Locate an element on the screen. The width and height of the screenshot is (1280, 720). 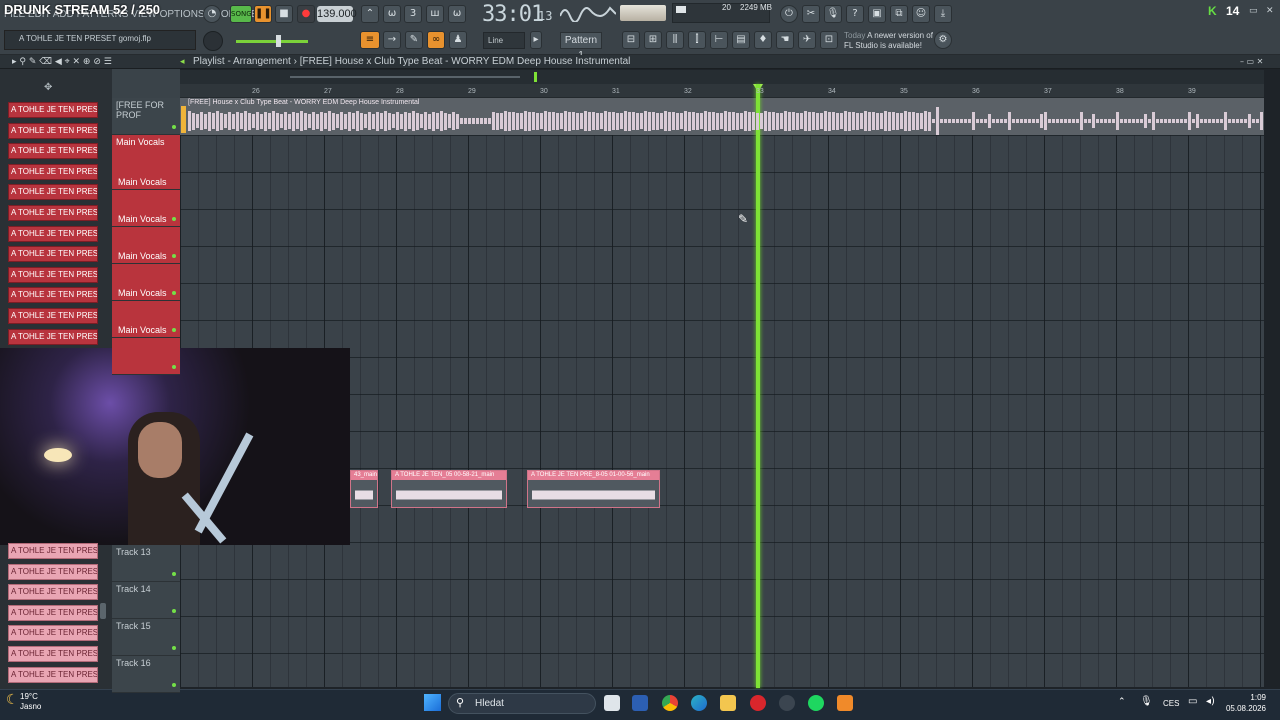
track-header-main-vocals: Main Vocals is located at coordinates (146, 350).